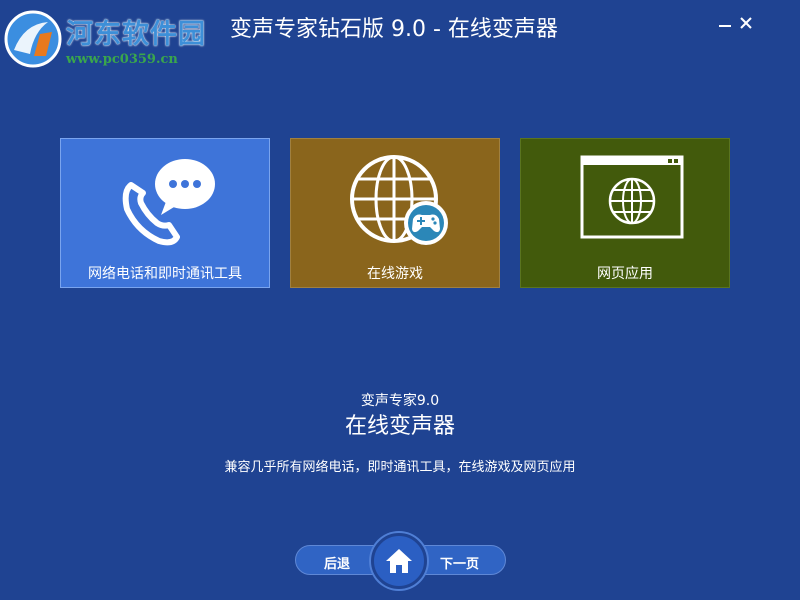 This screenshot has height=600, width=800. What do you see at coordinates (460, 564) in the screenshot?
I see `next-page-button-label: 下一页` at bounding box center [460, 564].